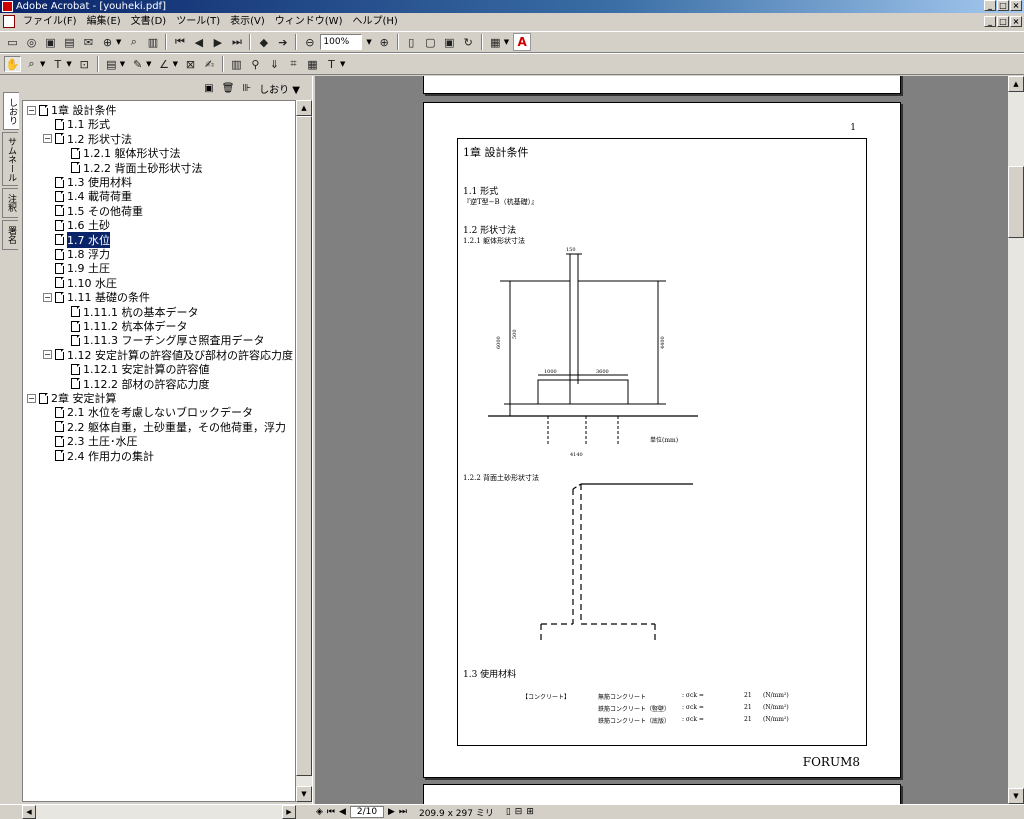  What do you see at coordinates (1016, 21) in the screenshot?
I see `doc-close-button: ×` at bounding box center [1016, 21].